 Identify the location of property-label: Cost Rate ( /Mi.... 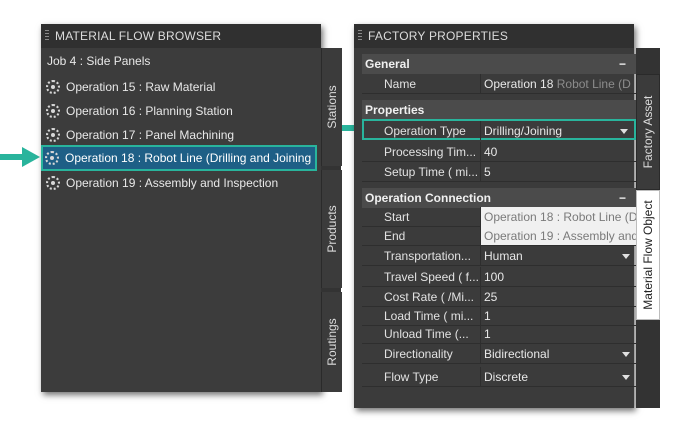
(429, 297).